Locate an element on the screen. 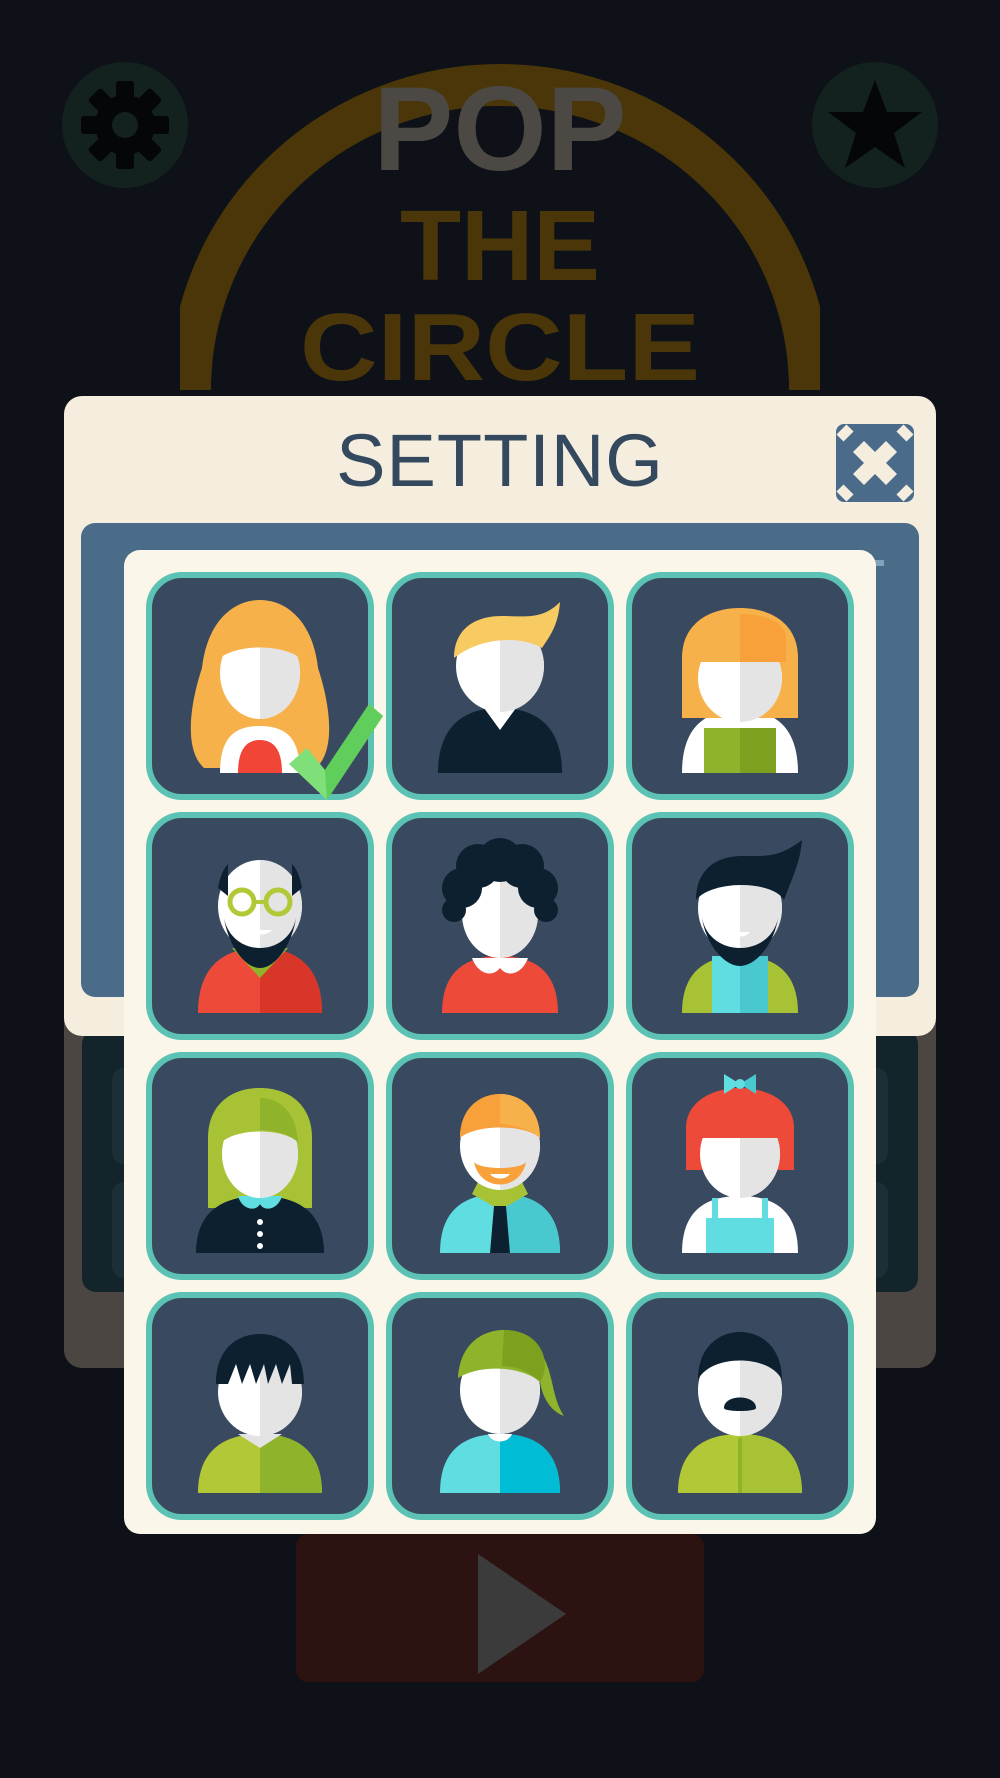 The height and width of the screenshot is (1778, 1000). star-icon is located at coordinates (875, 124).